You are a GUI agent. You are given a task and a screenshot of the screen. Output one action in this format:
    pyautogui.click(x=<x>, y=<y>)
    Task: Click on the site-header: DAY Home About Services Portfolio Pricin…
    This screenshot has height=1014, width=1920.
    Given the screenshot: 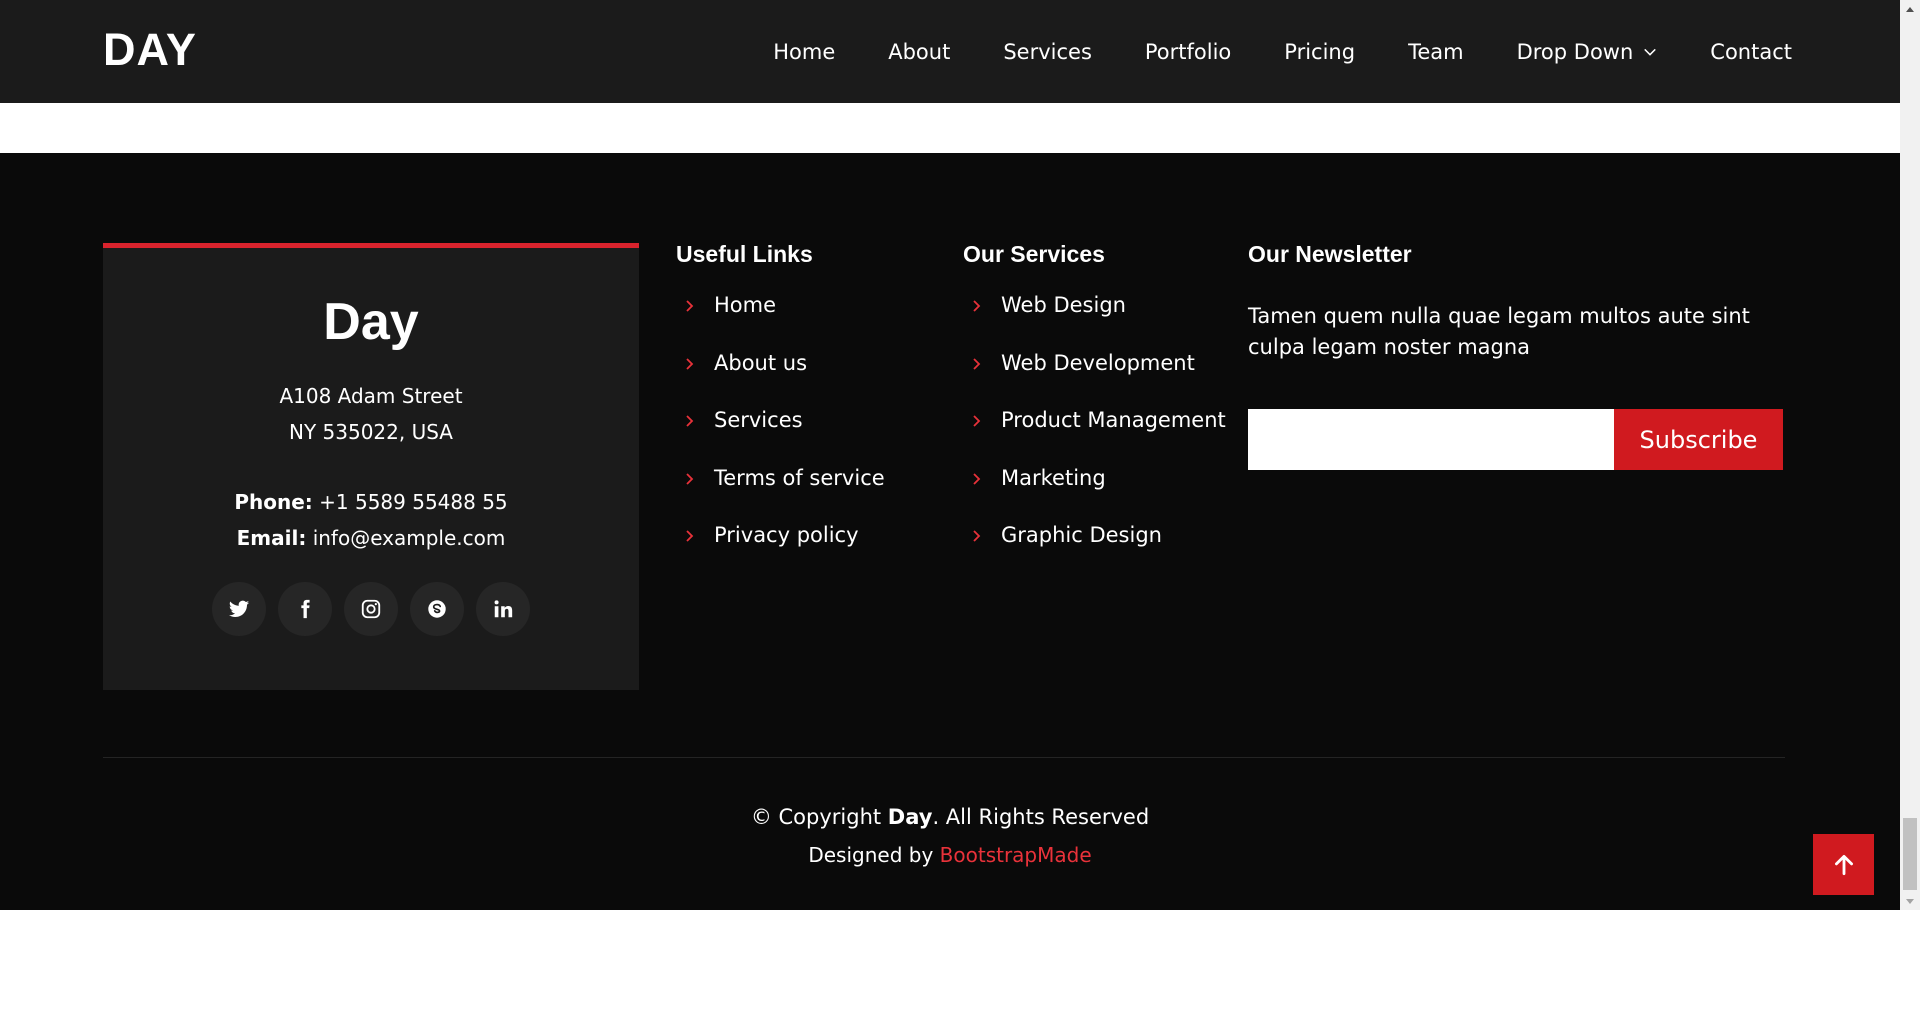 What is the action you would take?
    pyautogui.click(x=950, y=51)
    